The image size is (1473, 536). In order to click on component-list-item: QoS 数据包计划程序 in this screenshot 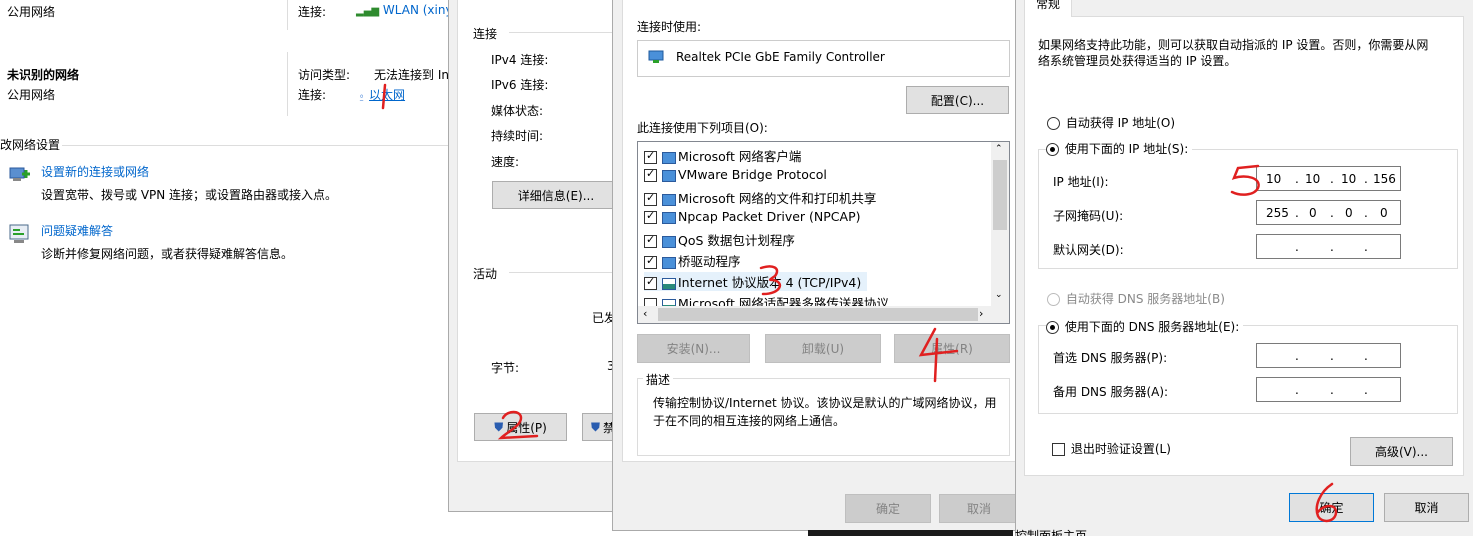, I will do `click(719, 239)`.